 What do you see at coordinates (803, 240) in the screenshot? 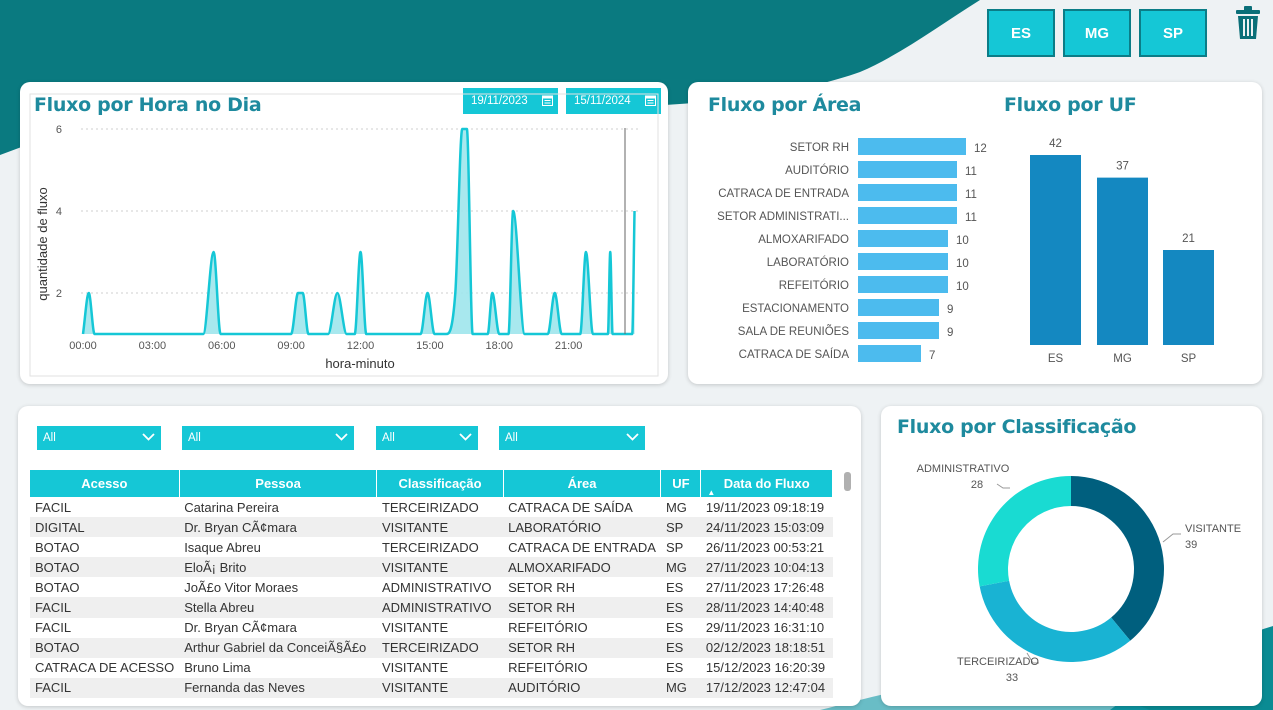
I see `area-category-label: ALMOXARIFADO` at bounding box center [803, 240].